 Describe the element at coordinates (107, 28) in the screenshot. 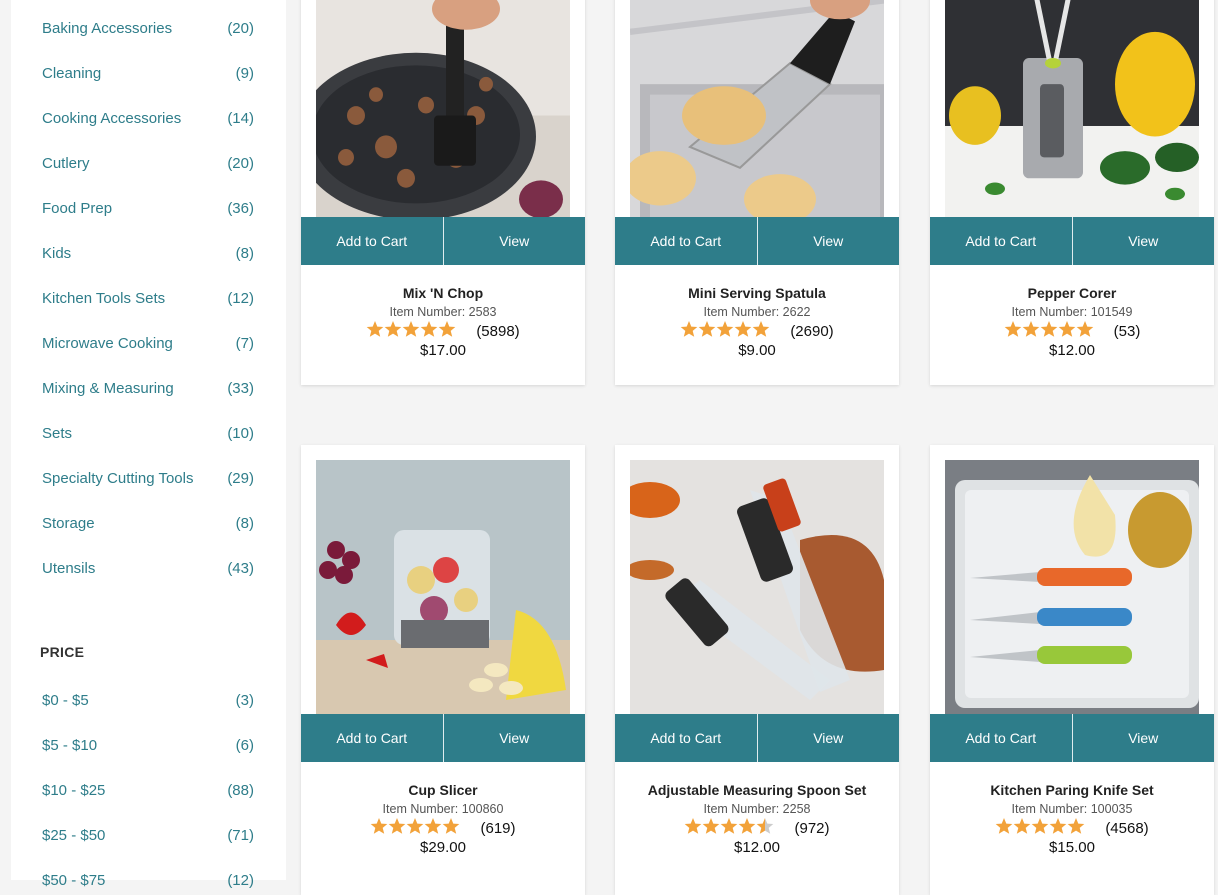

I see `category-label: Baking Accessories` at that location.